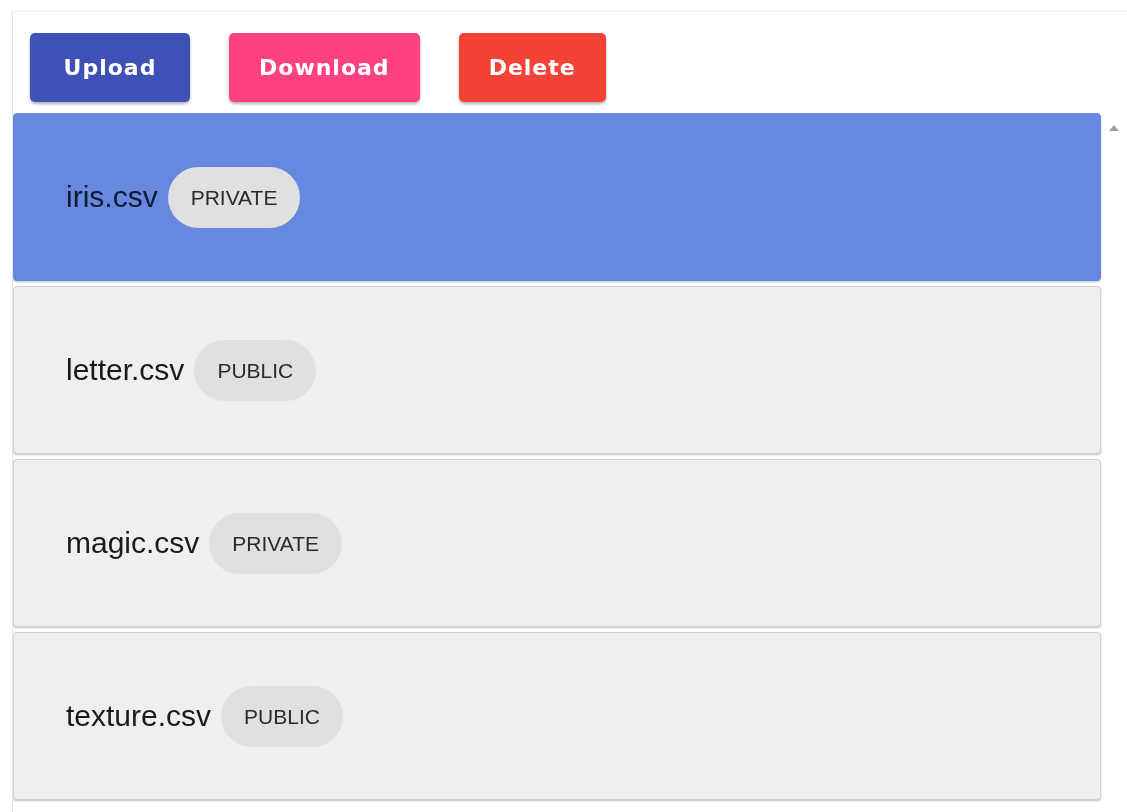 This screenshot has height=812, width=1127. I want to click on toolbar-button: Upload, so click(110, 67).